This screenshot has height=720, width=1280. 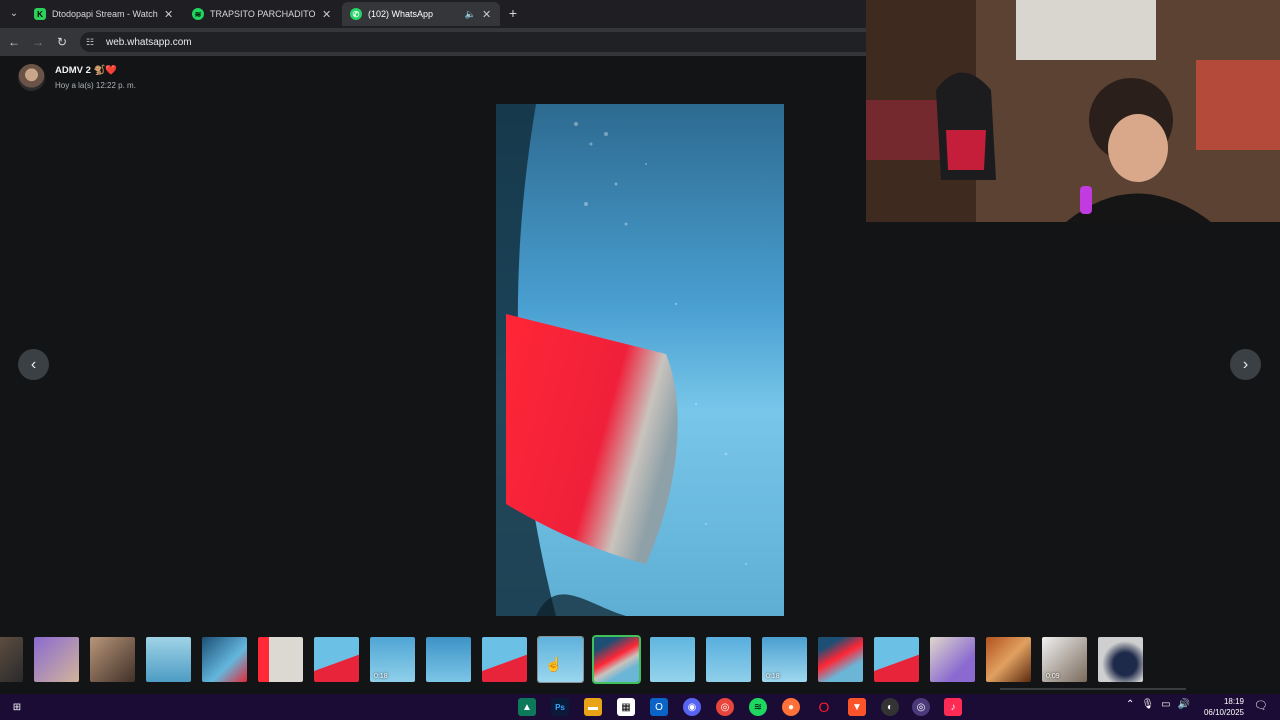 What do you see at coordinates (824, 707) in the screenshot?
I see `opera-icon: O` at bounding box center [824, 707].